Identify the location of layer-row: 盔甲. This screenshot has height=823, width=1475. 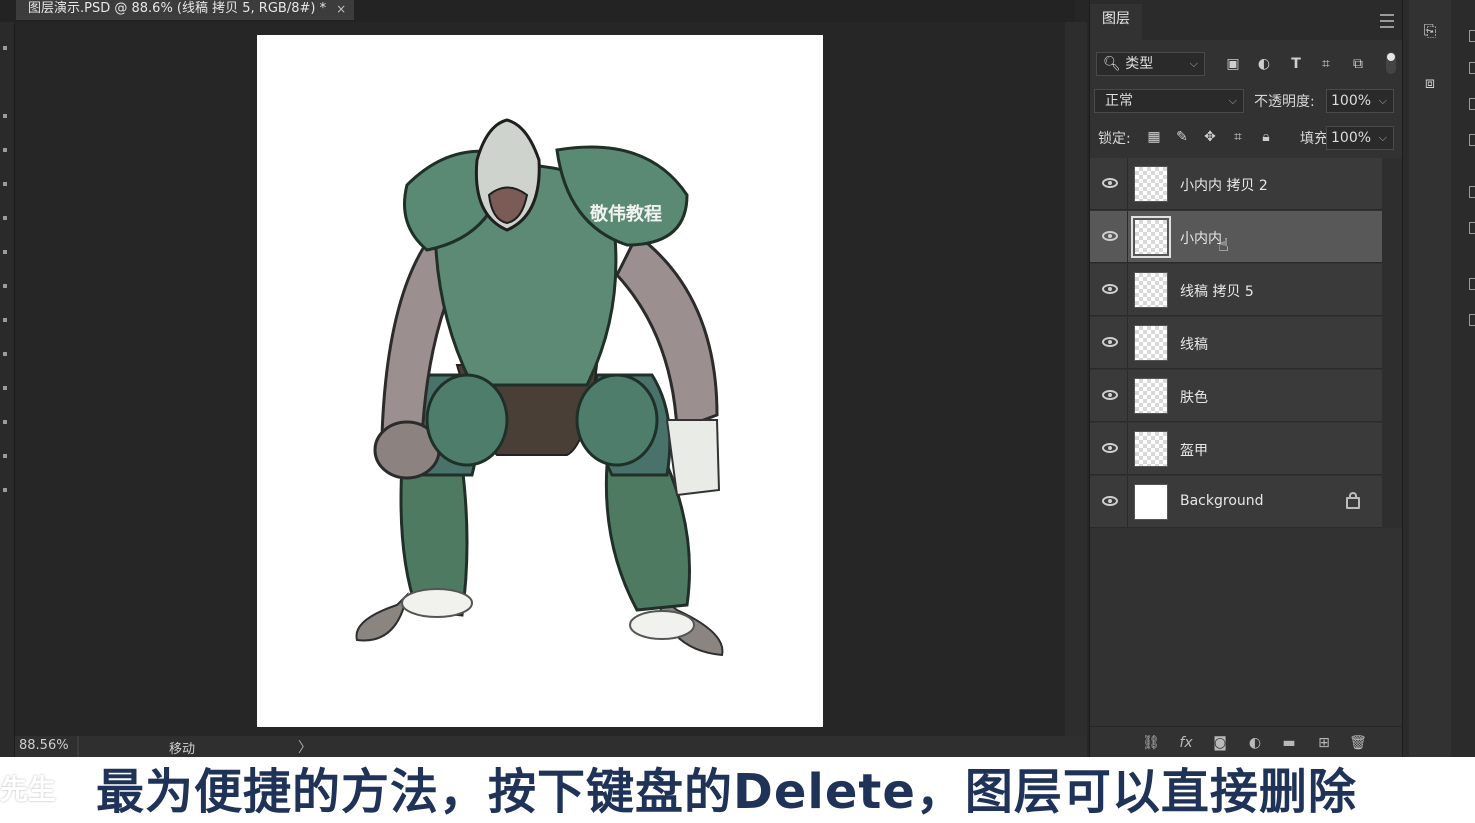
(1236, 449).